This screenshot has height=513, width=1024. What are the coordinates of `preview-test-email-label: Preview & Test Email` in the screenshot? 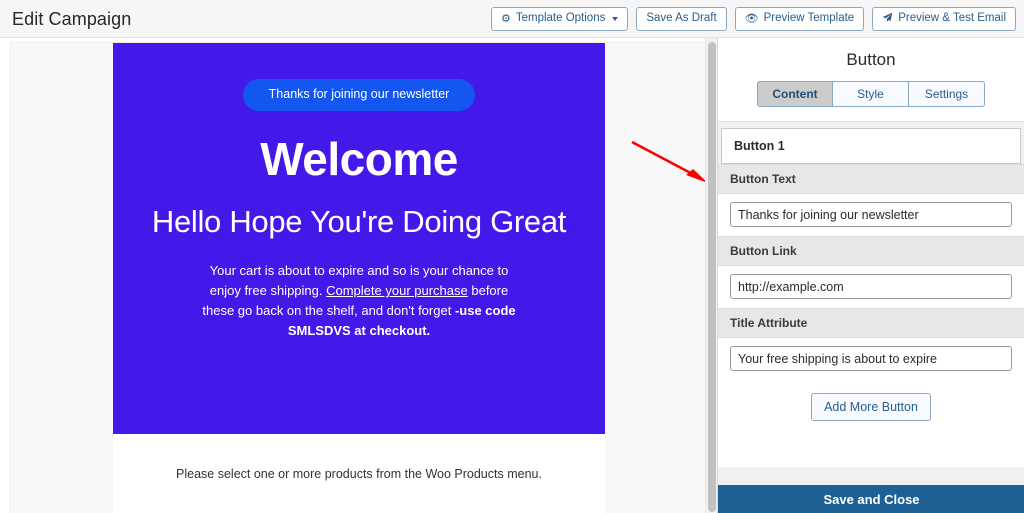 It's located at (952, 18).